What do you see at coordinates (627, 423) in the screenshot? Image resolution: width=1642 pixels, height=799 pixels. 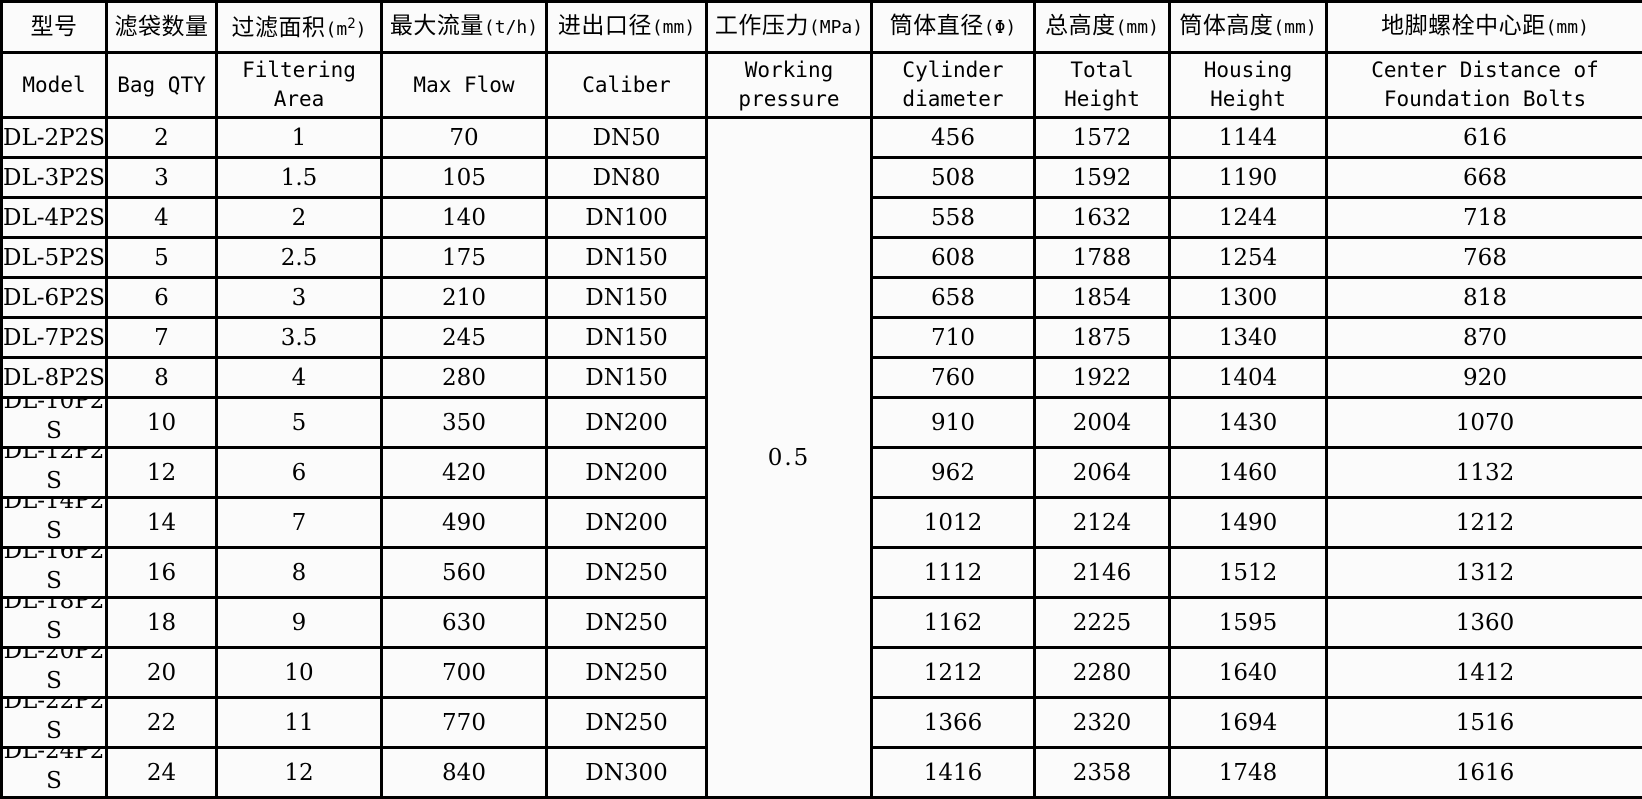 I see `cell-caliber: DN200` at bounding box center [627, 423].